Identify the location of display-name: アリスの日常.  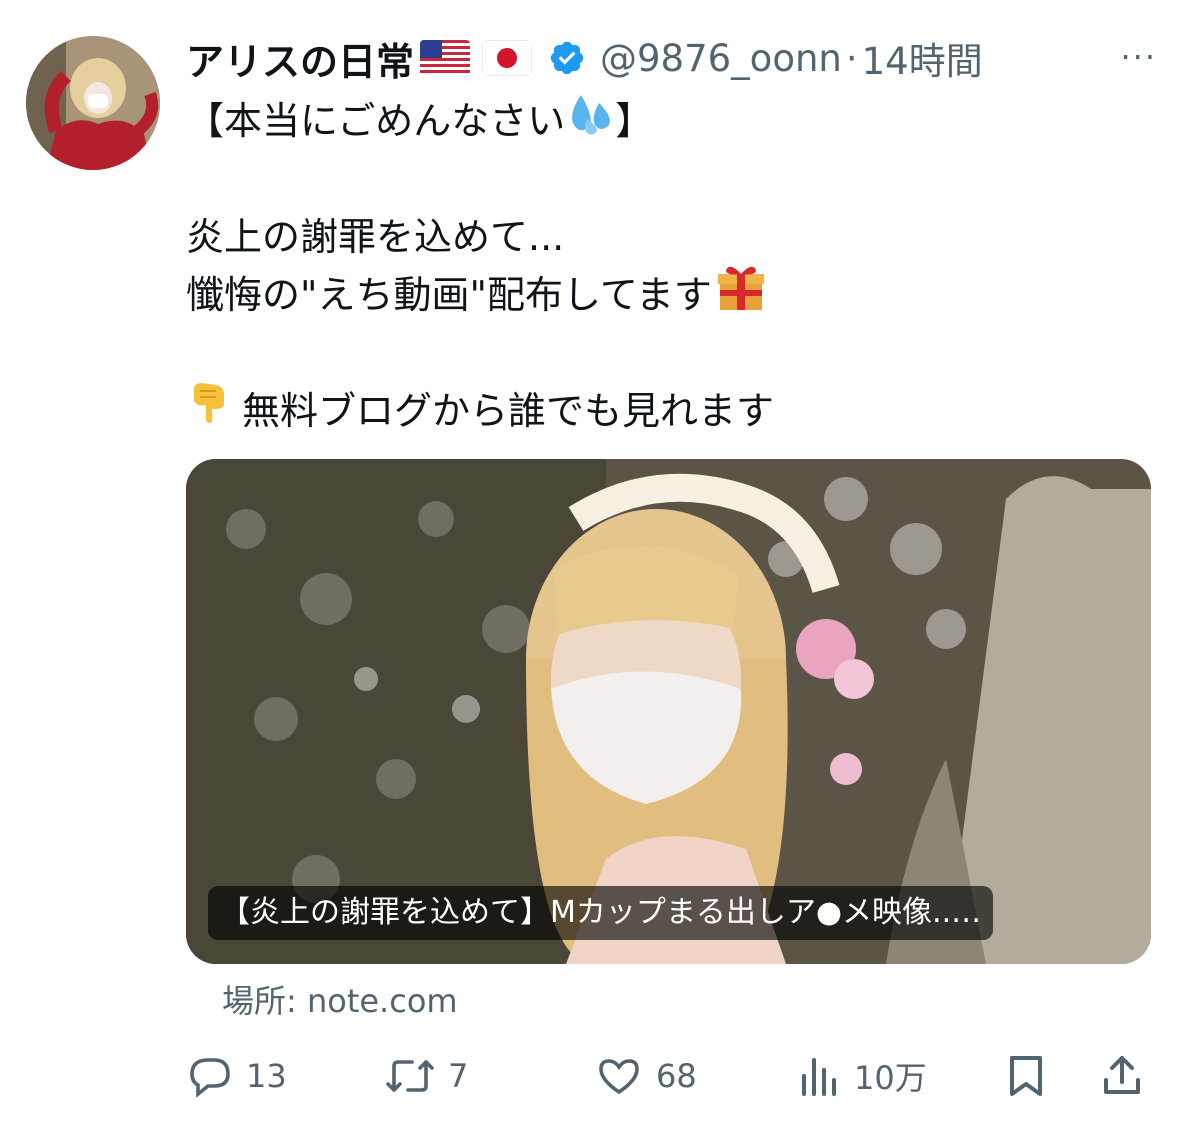
(300, 58).